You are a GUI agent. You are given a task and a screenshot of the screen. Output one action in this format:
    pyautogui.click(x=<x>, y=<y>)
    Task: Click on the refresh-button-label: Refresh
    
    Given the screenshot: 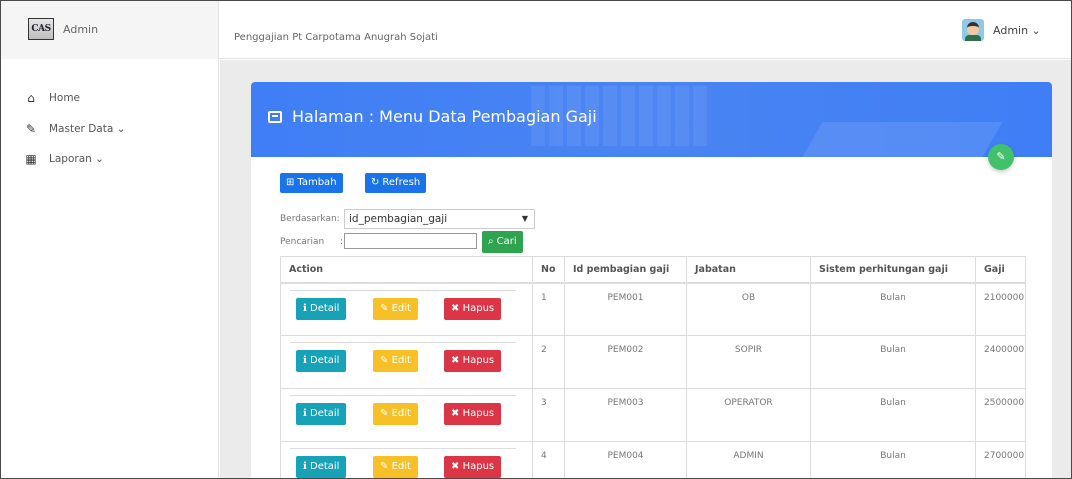 What is the action you would take?
    pyautogui.click(x=401, y=182)
    